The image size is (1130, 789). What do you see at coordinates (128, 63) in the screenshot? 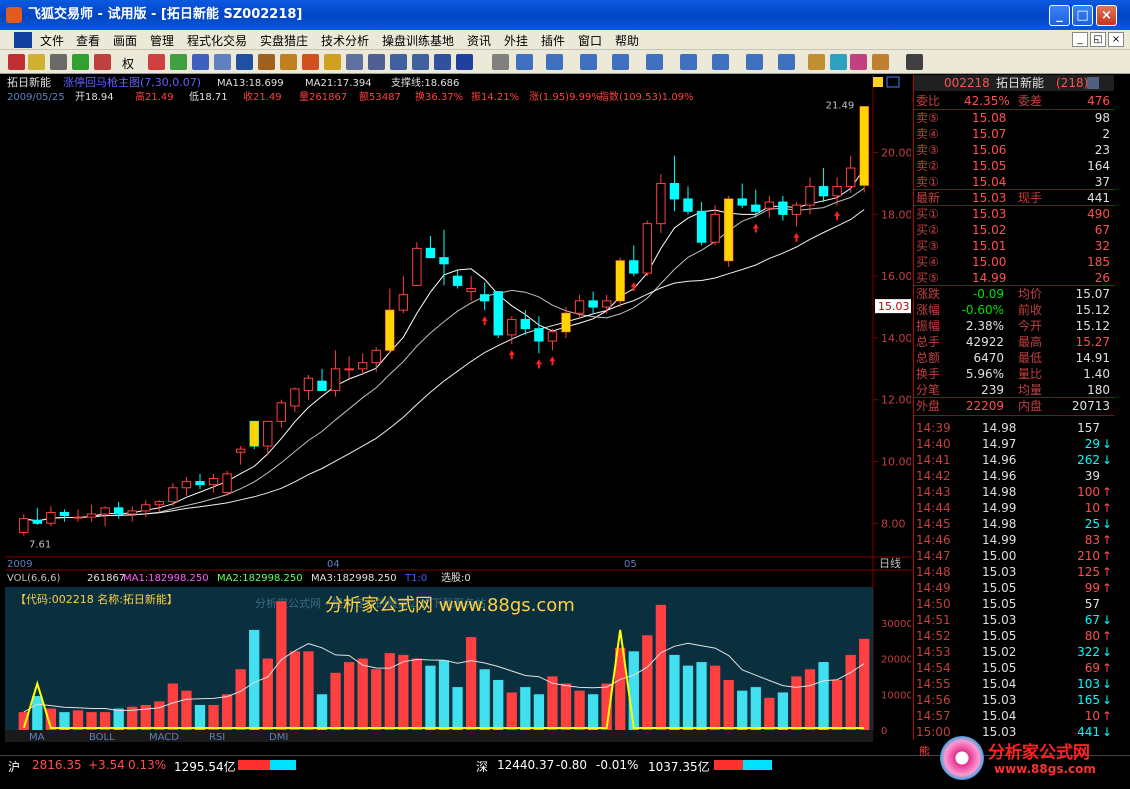
I see `toolbar-right-adjust: 权` at bounding box center [128, 63].